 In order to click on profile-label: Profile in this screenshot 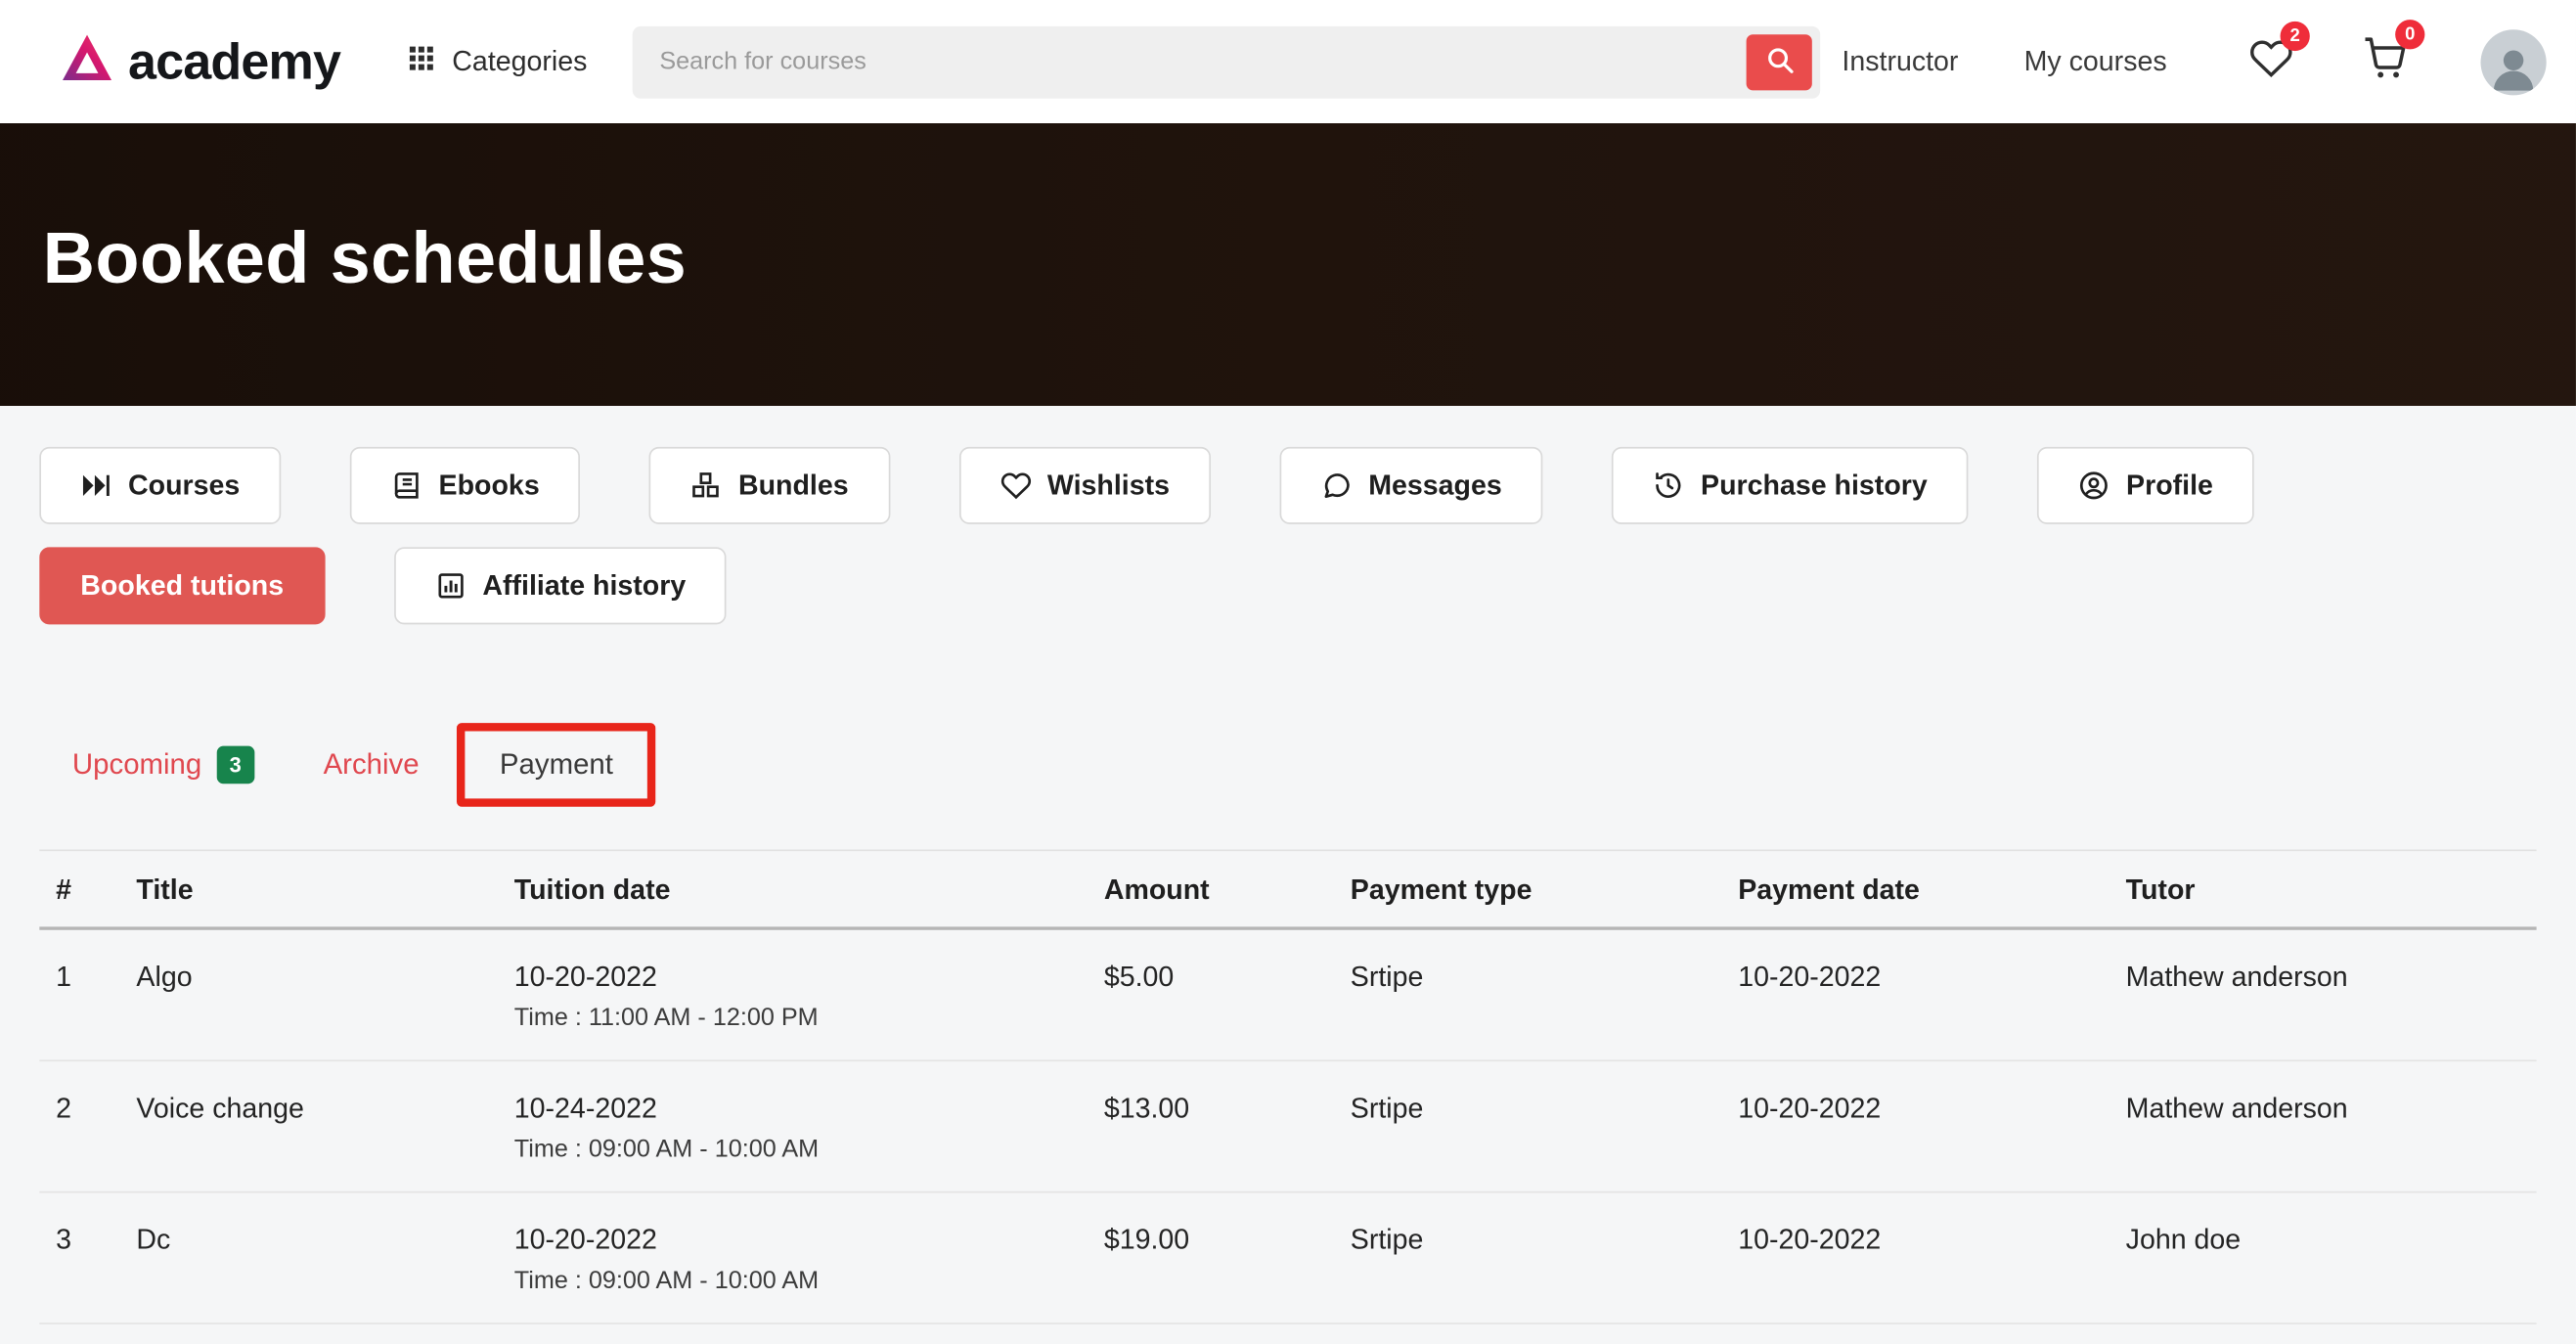, I will do `click(2169, 485)`.